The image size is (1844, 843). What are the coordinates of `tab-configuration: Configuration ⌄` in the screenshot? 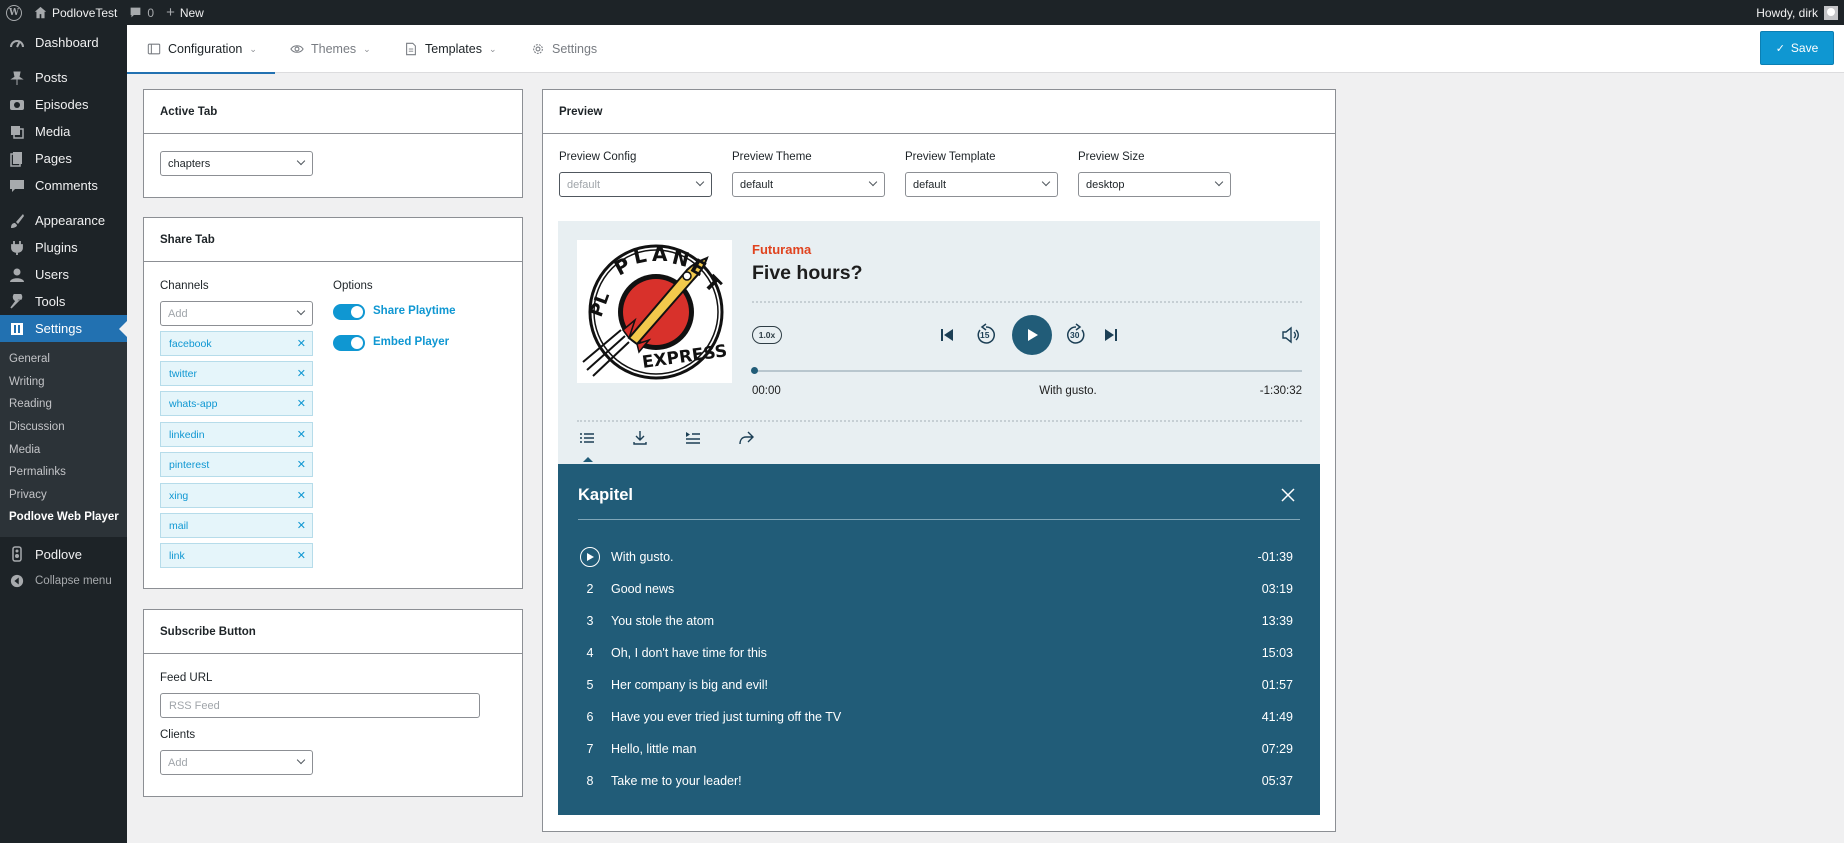 It's located at (201, 49).